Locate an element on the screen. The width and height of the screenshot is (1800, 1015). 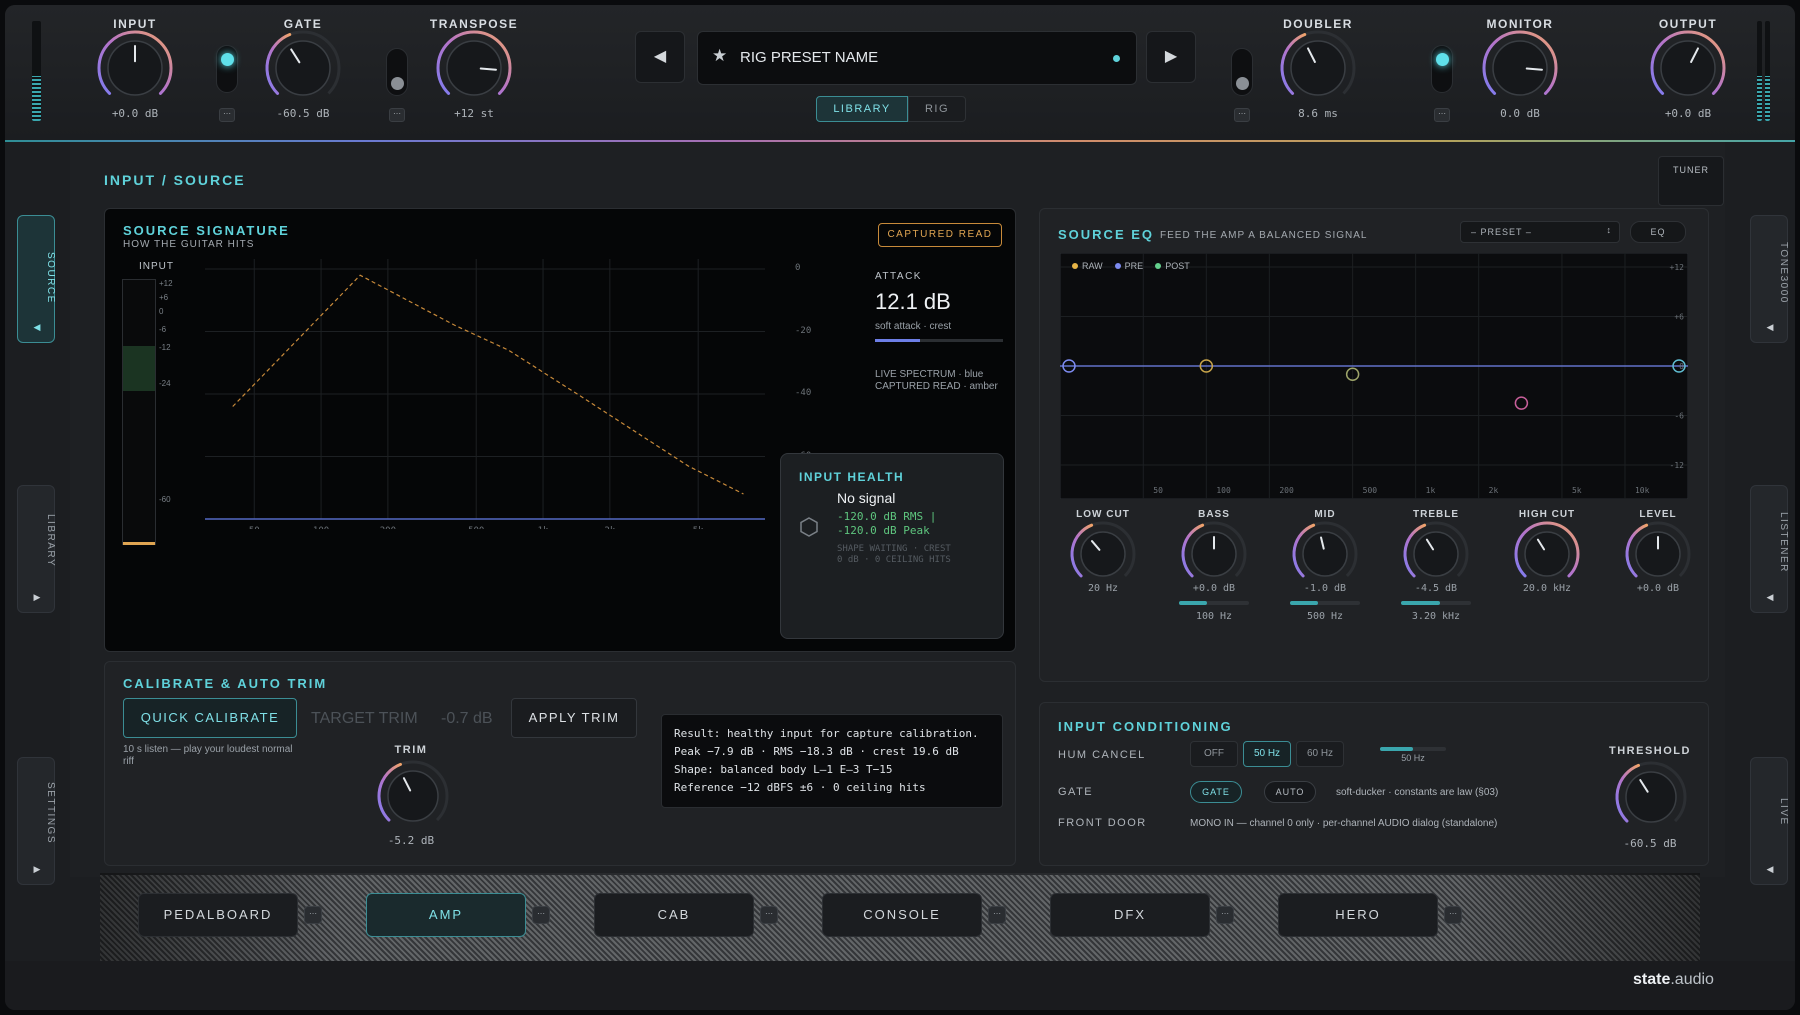
transpose-toggle is located at coordinates (397, 72).